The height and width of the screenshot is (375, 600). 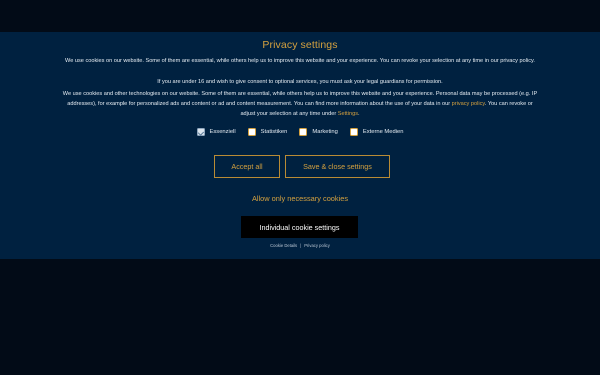 What do you see at coordinates (359, 113) in the screenshot?
I see `details-text-part-3: .` at bounding box center [359, 113].